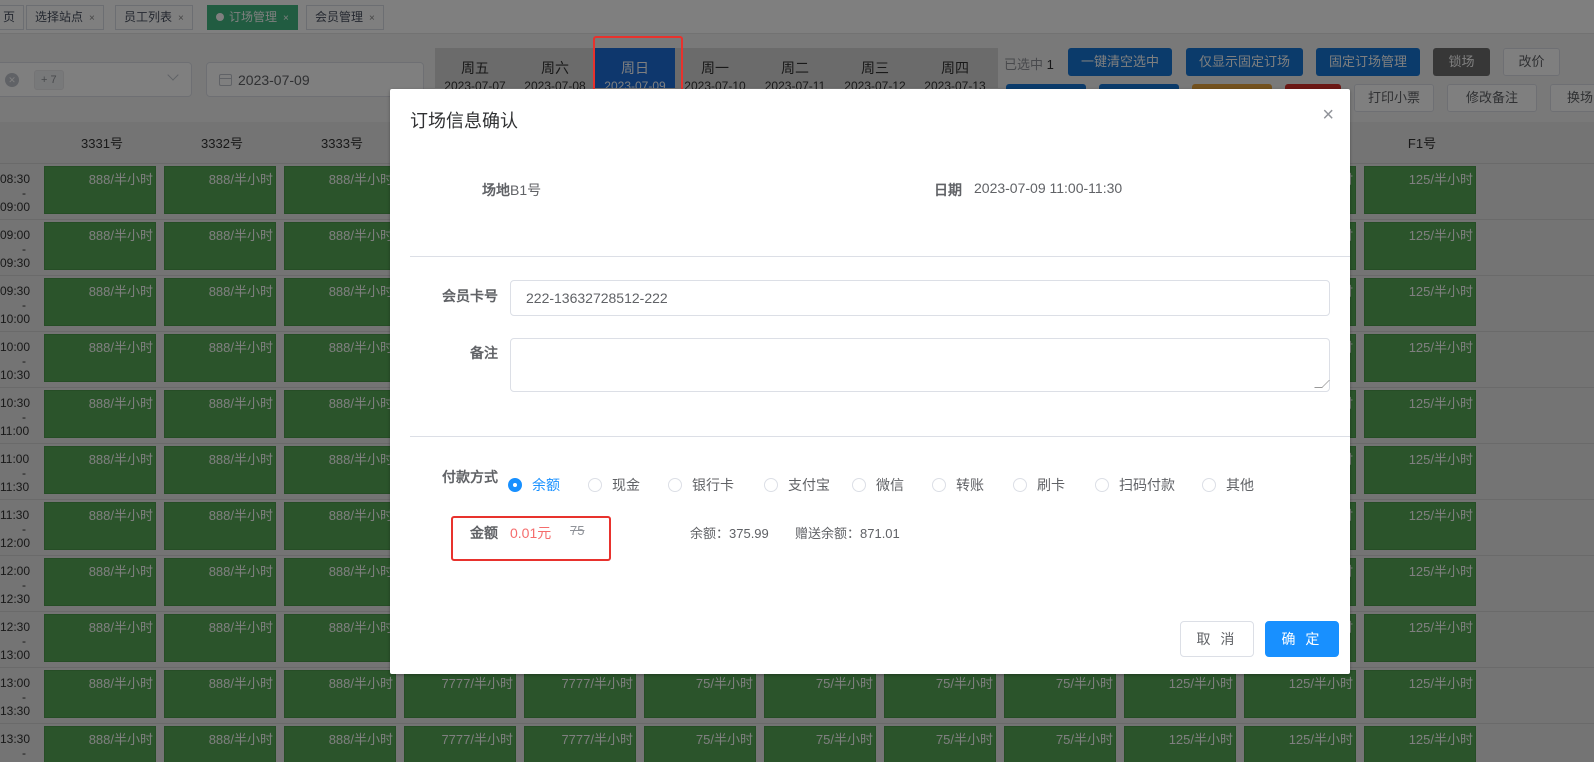  Describe the element at coordinates (701, 485) in the screenshot. I see `payment-radio: 银行卡` at that location.